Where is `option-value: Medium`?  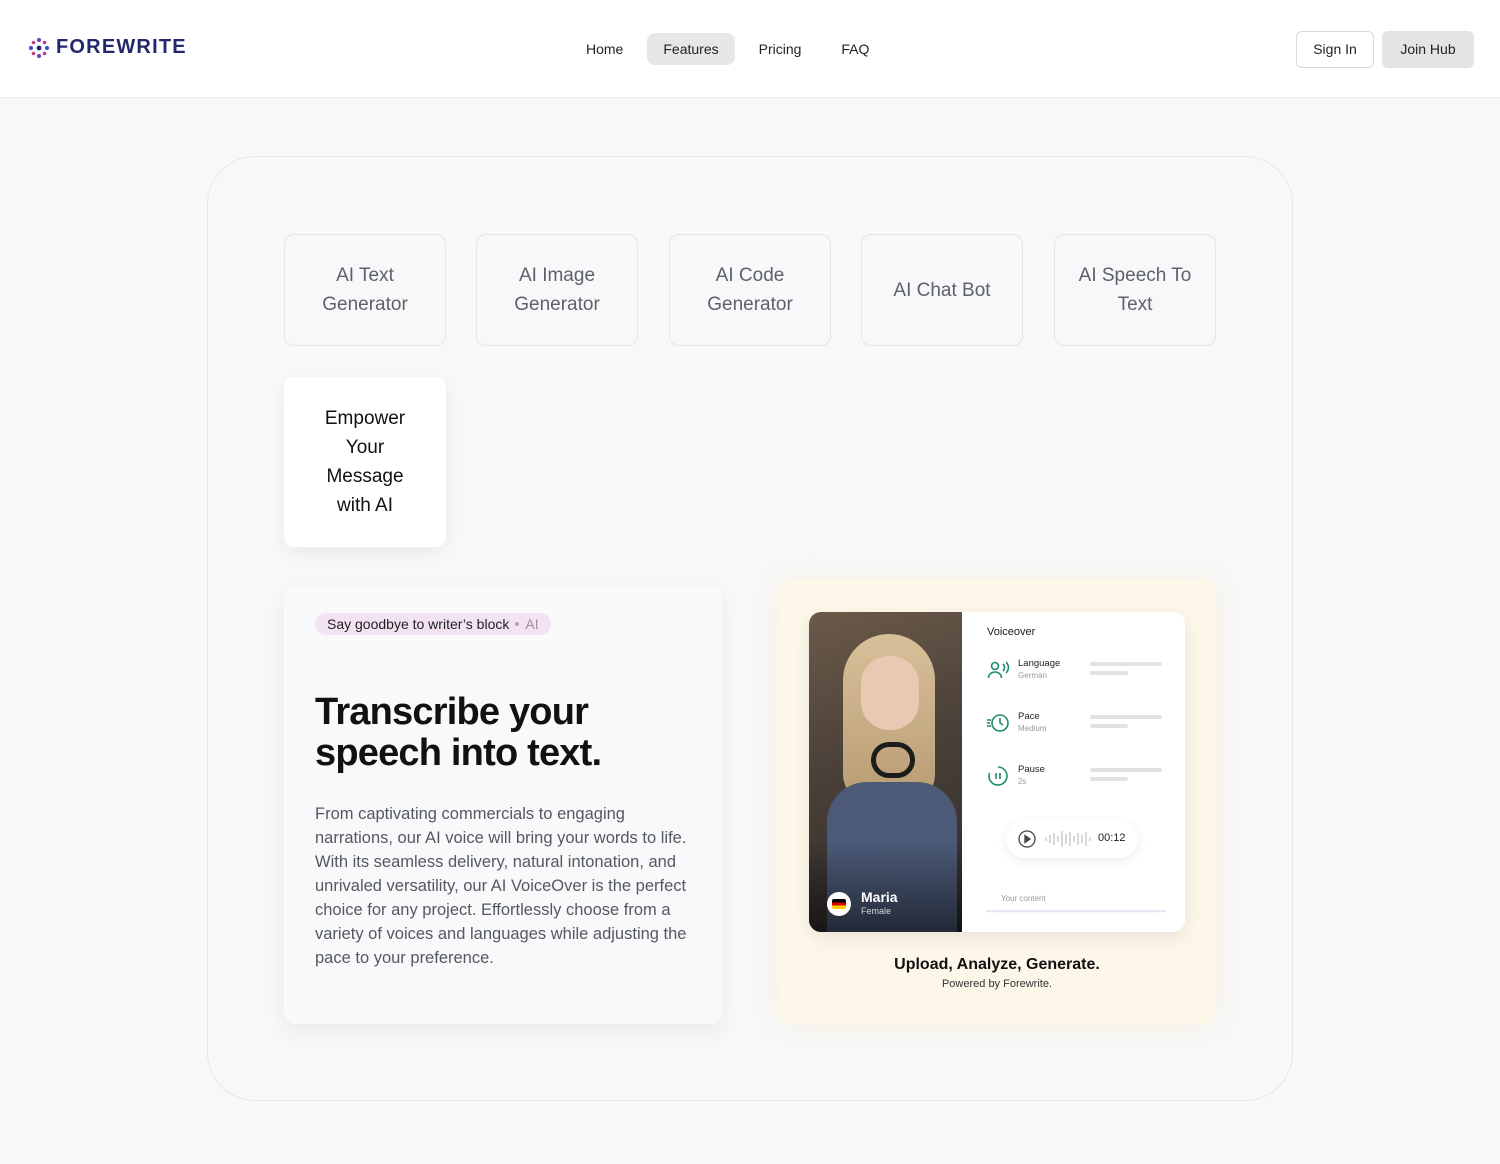
option-value: Medium is located at coordinates (1032, 728).